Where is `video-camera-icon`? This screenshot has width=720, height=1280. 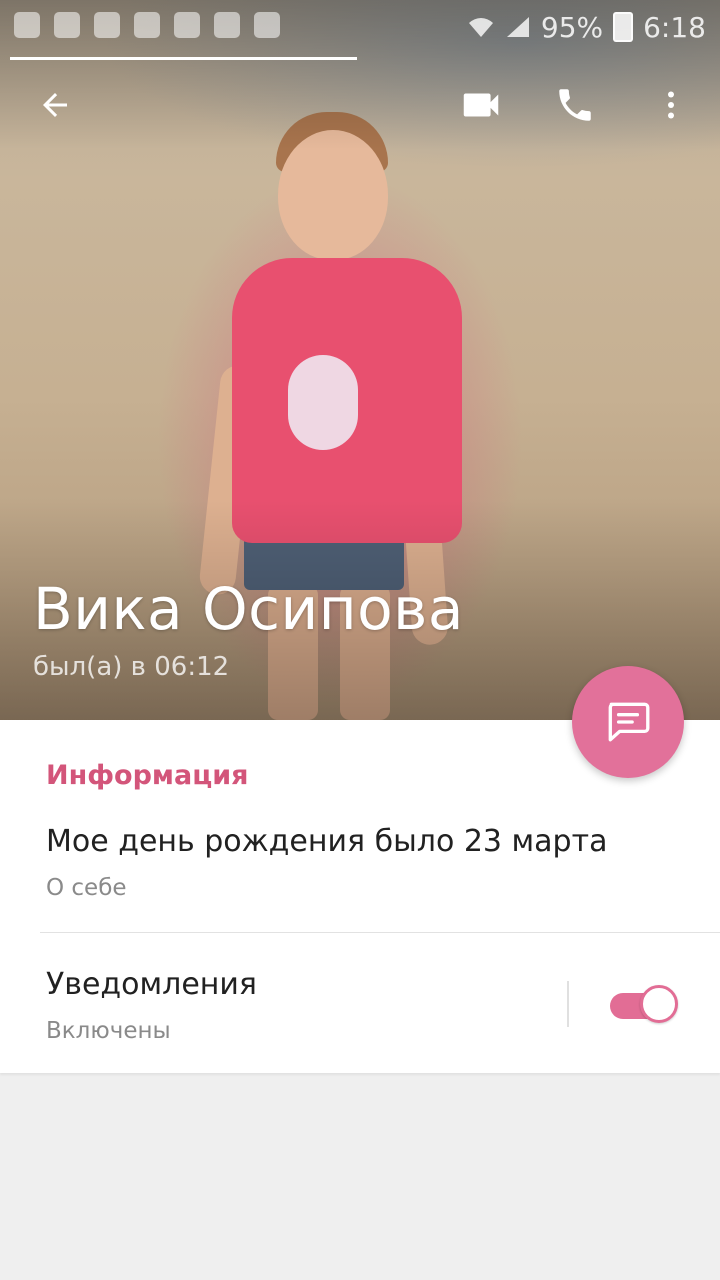
video-camera-icon is located at coordinates (481, 105).